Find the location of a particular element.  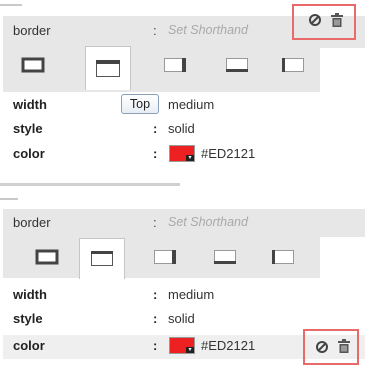

row-actions-highlight is located at coordinates (331, 347).